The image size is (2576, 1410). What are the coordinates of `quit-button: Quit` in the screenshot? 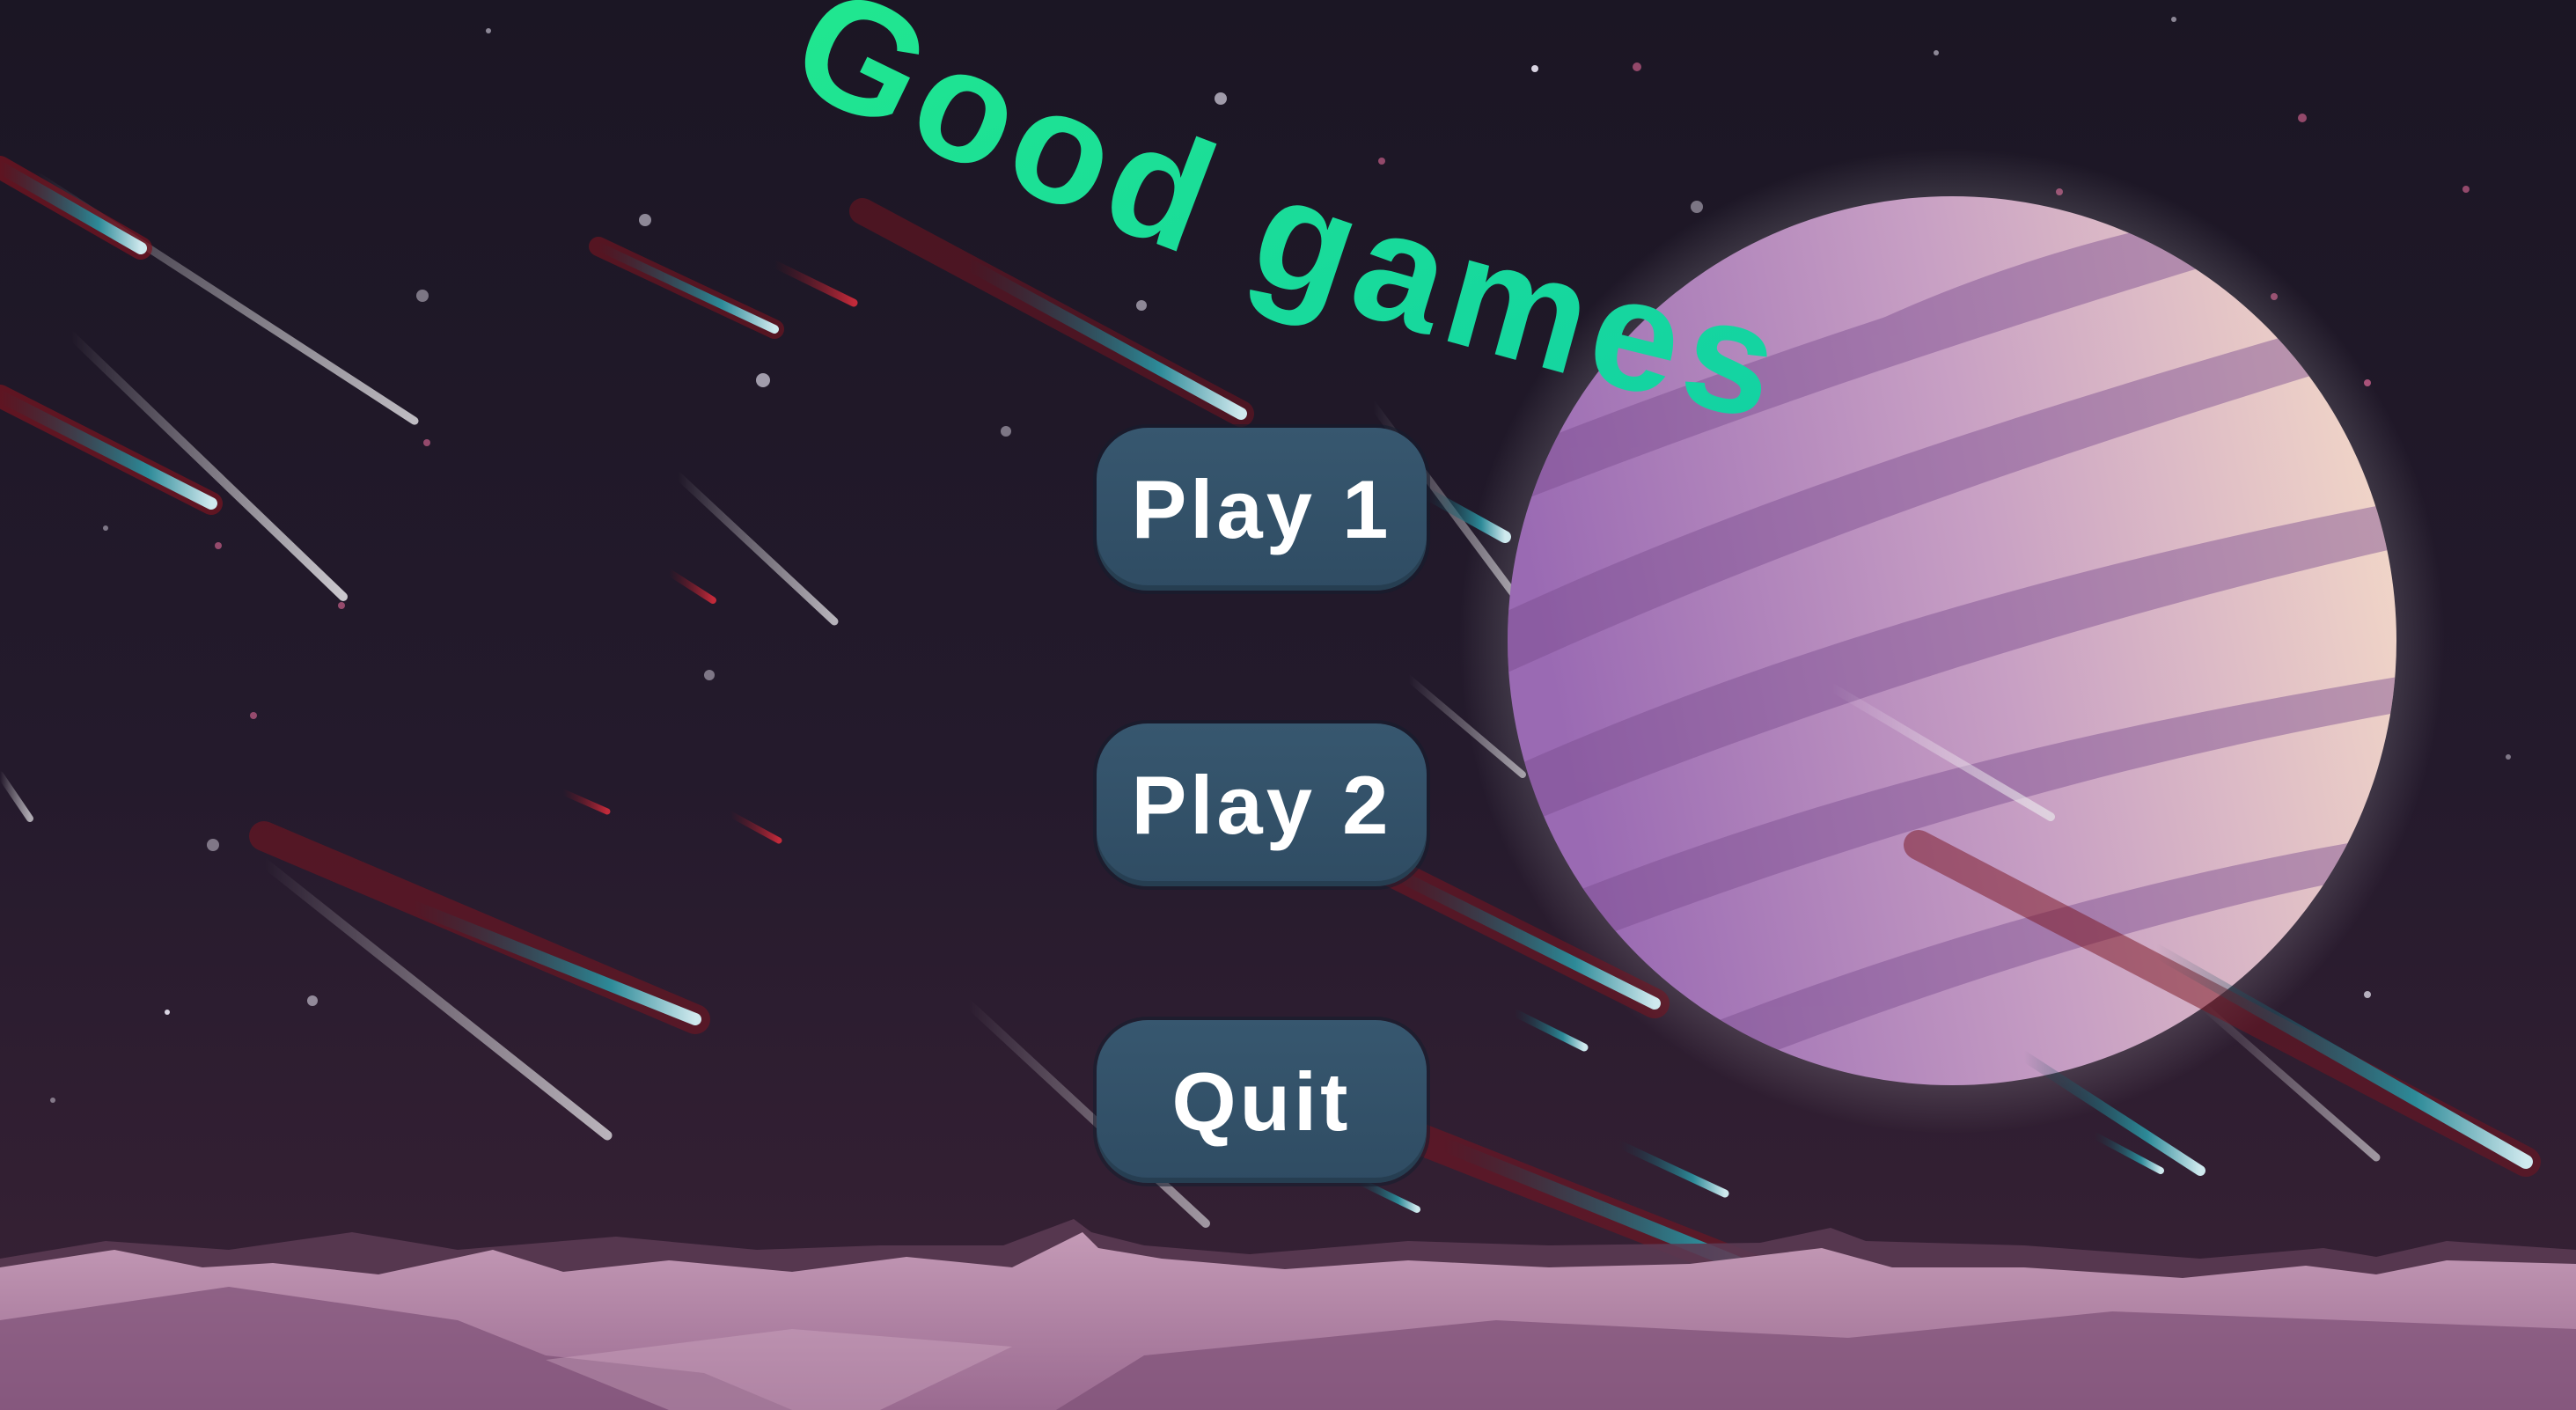 It's located at (1262, 1101).